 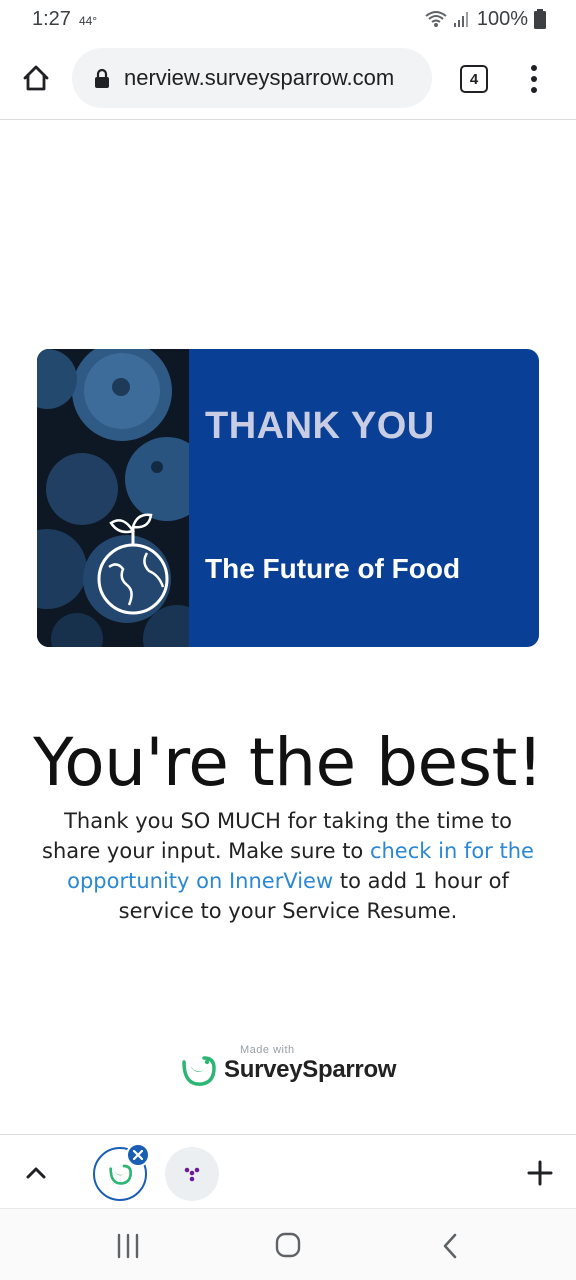 What do you see at coordinates (128, 1246) in the screenshot?
I see `recents-icon` at bounding box center [128, 1246].